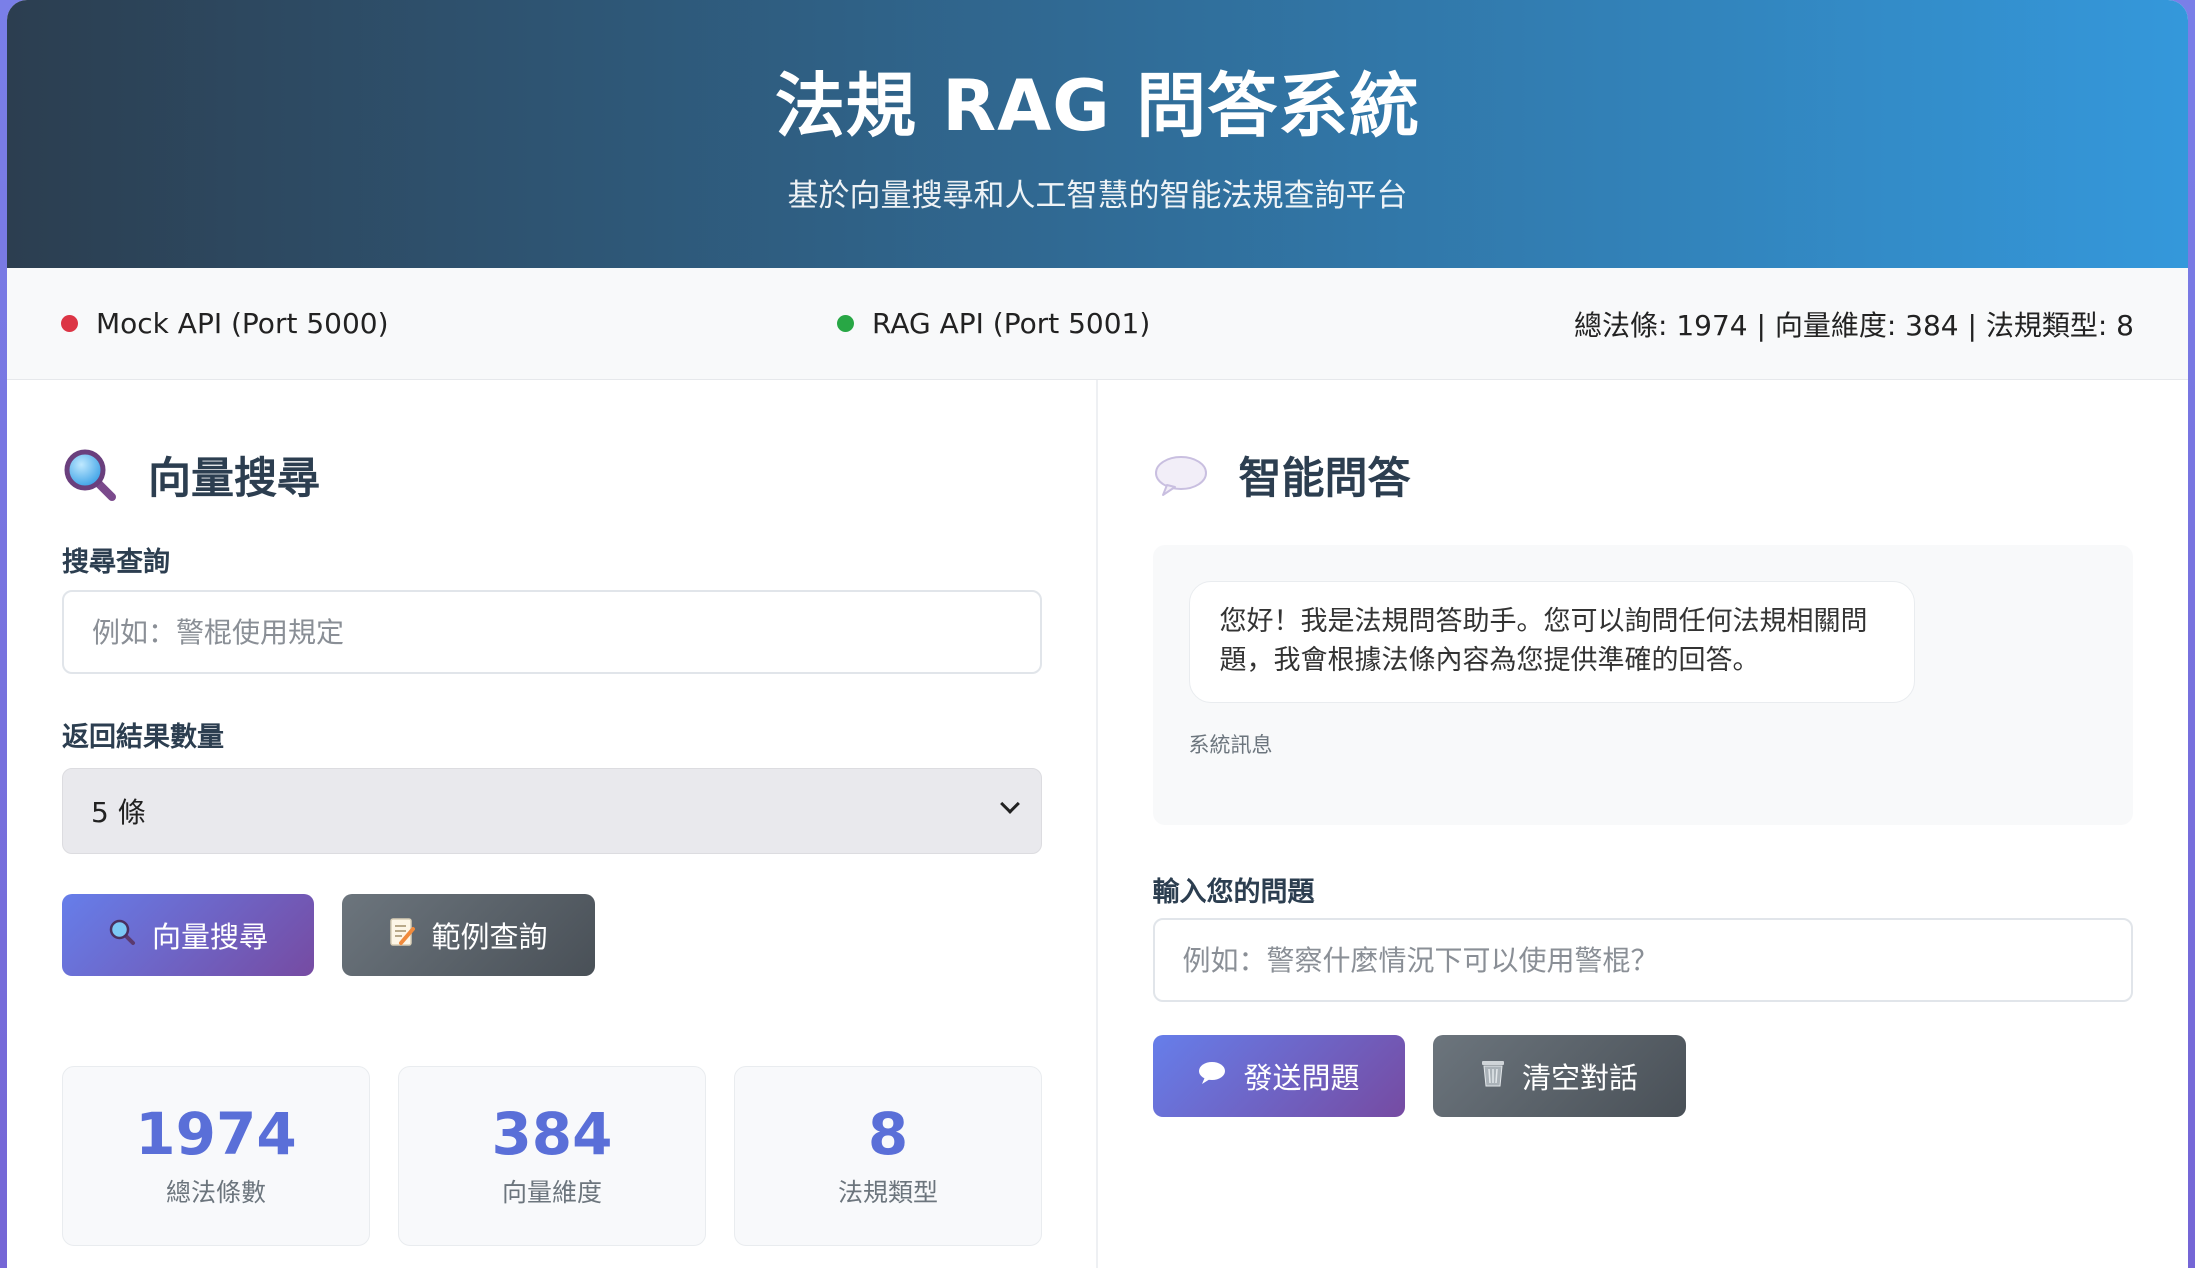  What do you see at coordinates (234, 479) in the screenshot?
I see `vector-search-title: 向量搜尋` at bounding box center [234, 479].